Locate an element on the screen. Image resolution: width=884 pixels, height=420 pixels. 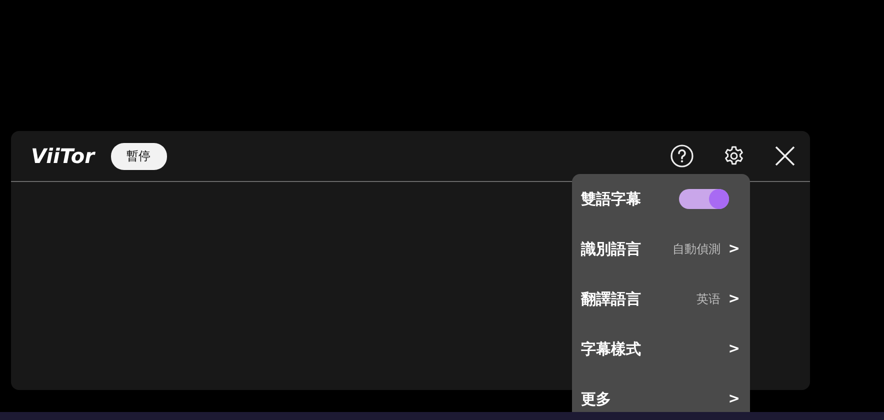
menu-item-label: 雙語字幕 is located at coordinates (611, 199).